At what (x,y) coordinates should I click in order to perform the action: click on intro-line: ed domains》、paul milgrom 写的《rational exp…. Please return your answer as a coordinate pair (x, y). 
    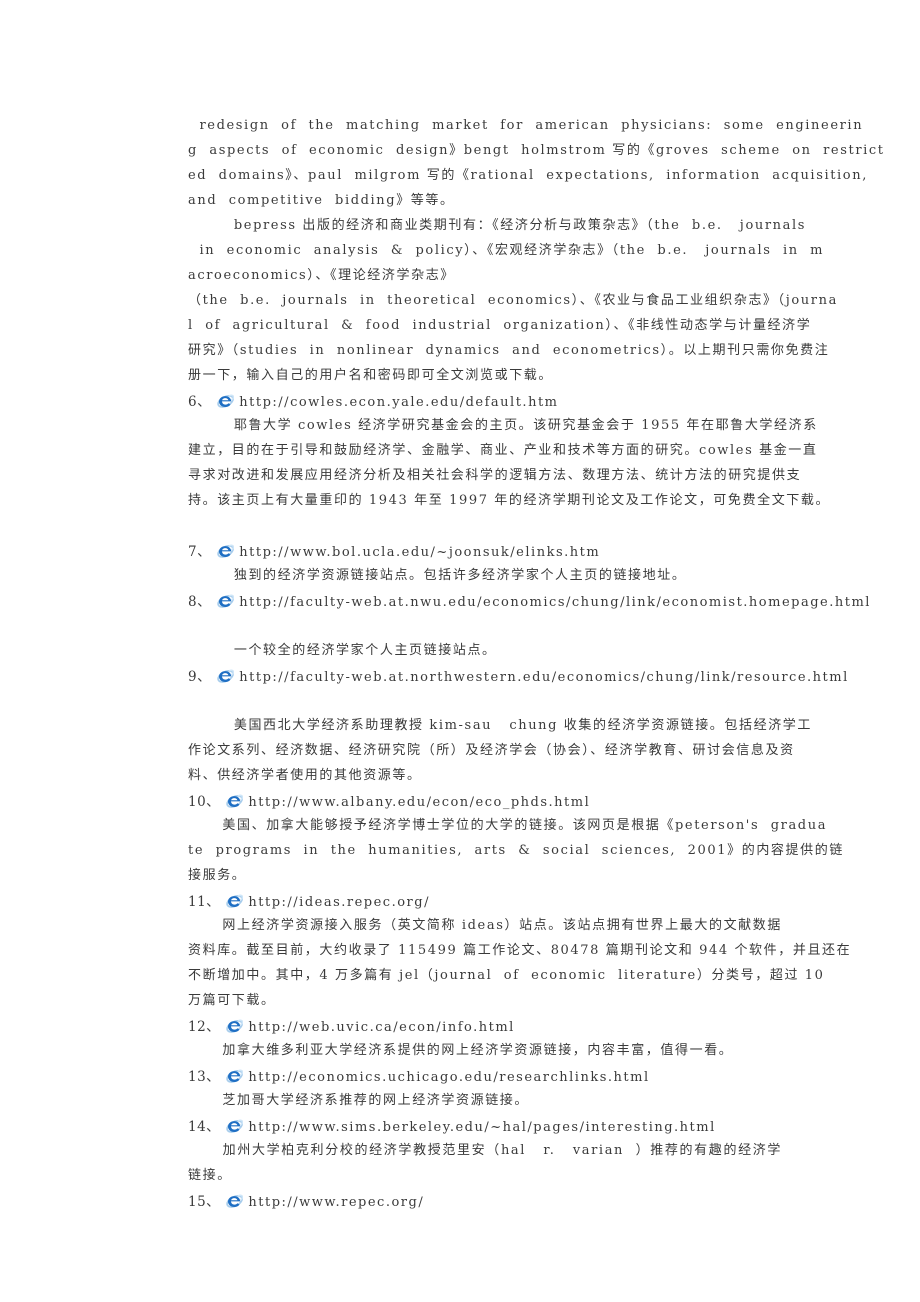
    Looking at the image, I should click on (528, 175).